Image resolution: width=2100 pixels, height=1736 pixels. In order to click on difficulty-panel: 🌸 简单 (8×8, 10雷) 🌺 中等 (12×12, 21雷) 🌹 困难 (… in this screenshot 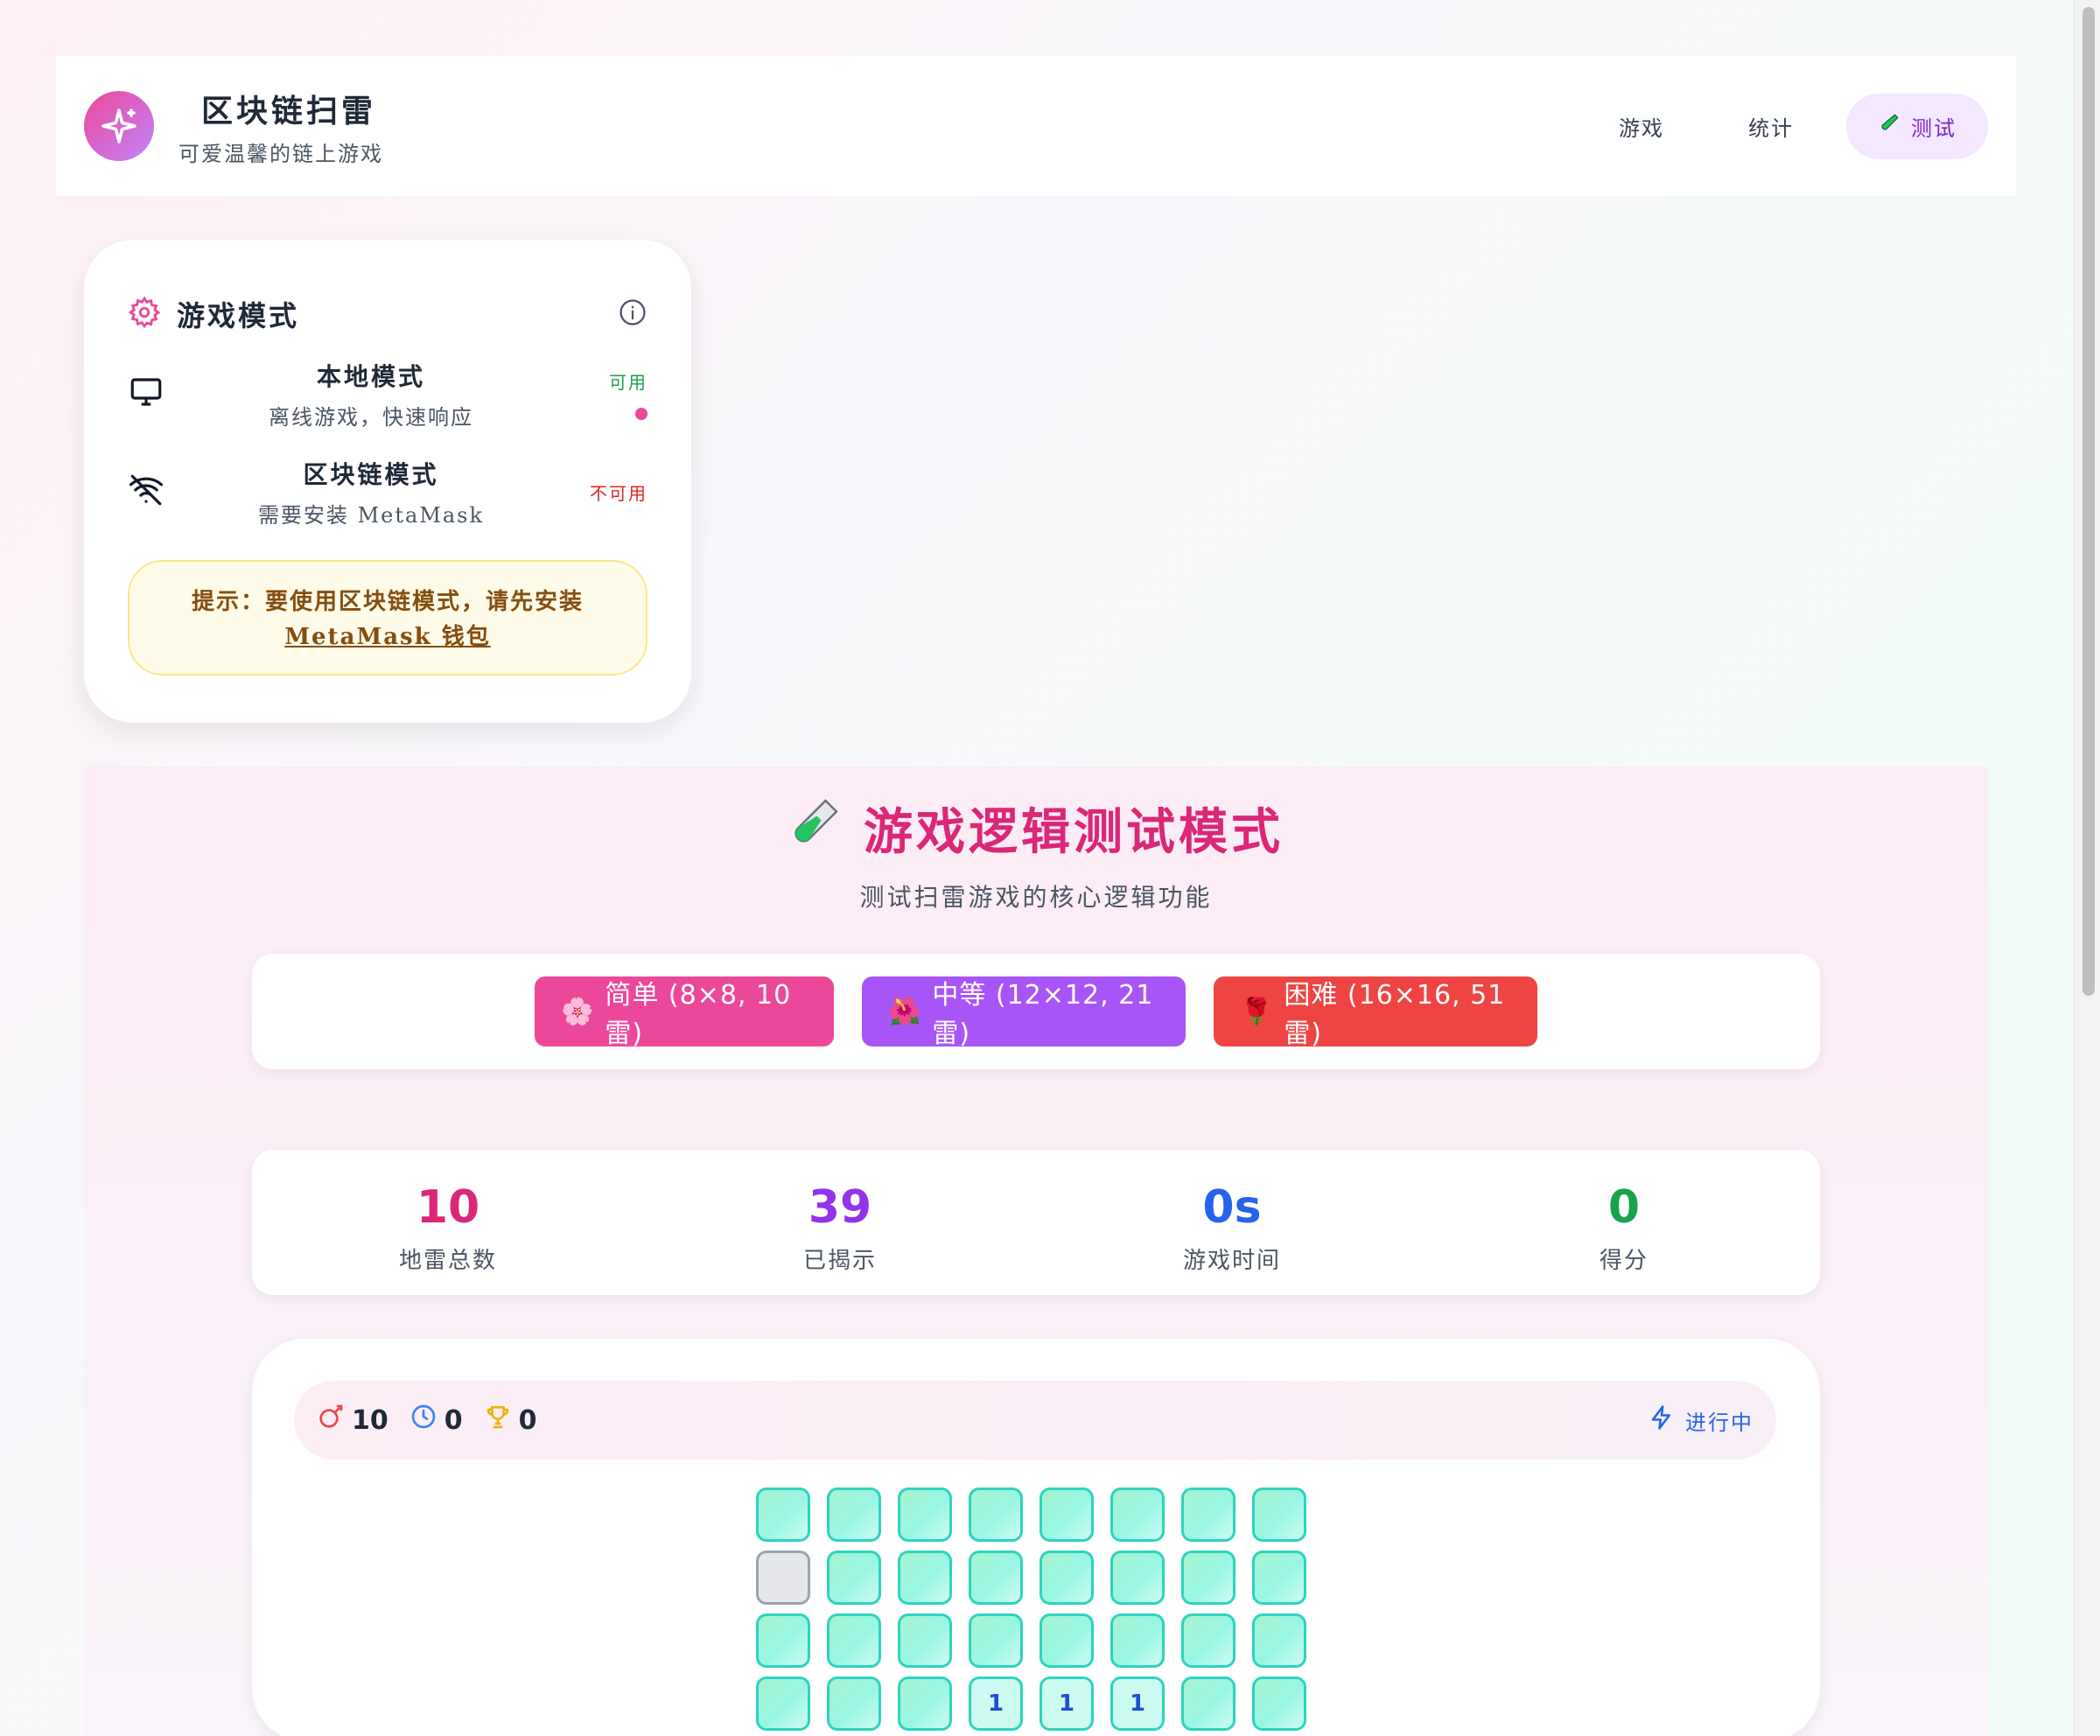, I will do `click(1036, 1011)`.